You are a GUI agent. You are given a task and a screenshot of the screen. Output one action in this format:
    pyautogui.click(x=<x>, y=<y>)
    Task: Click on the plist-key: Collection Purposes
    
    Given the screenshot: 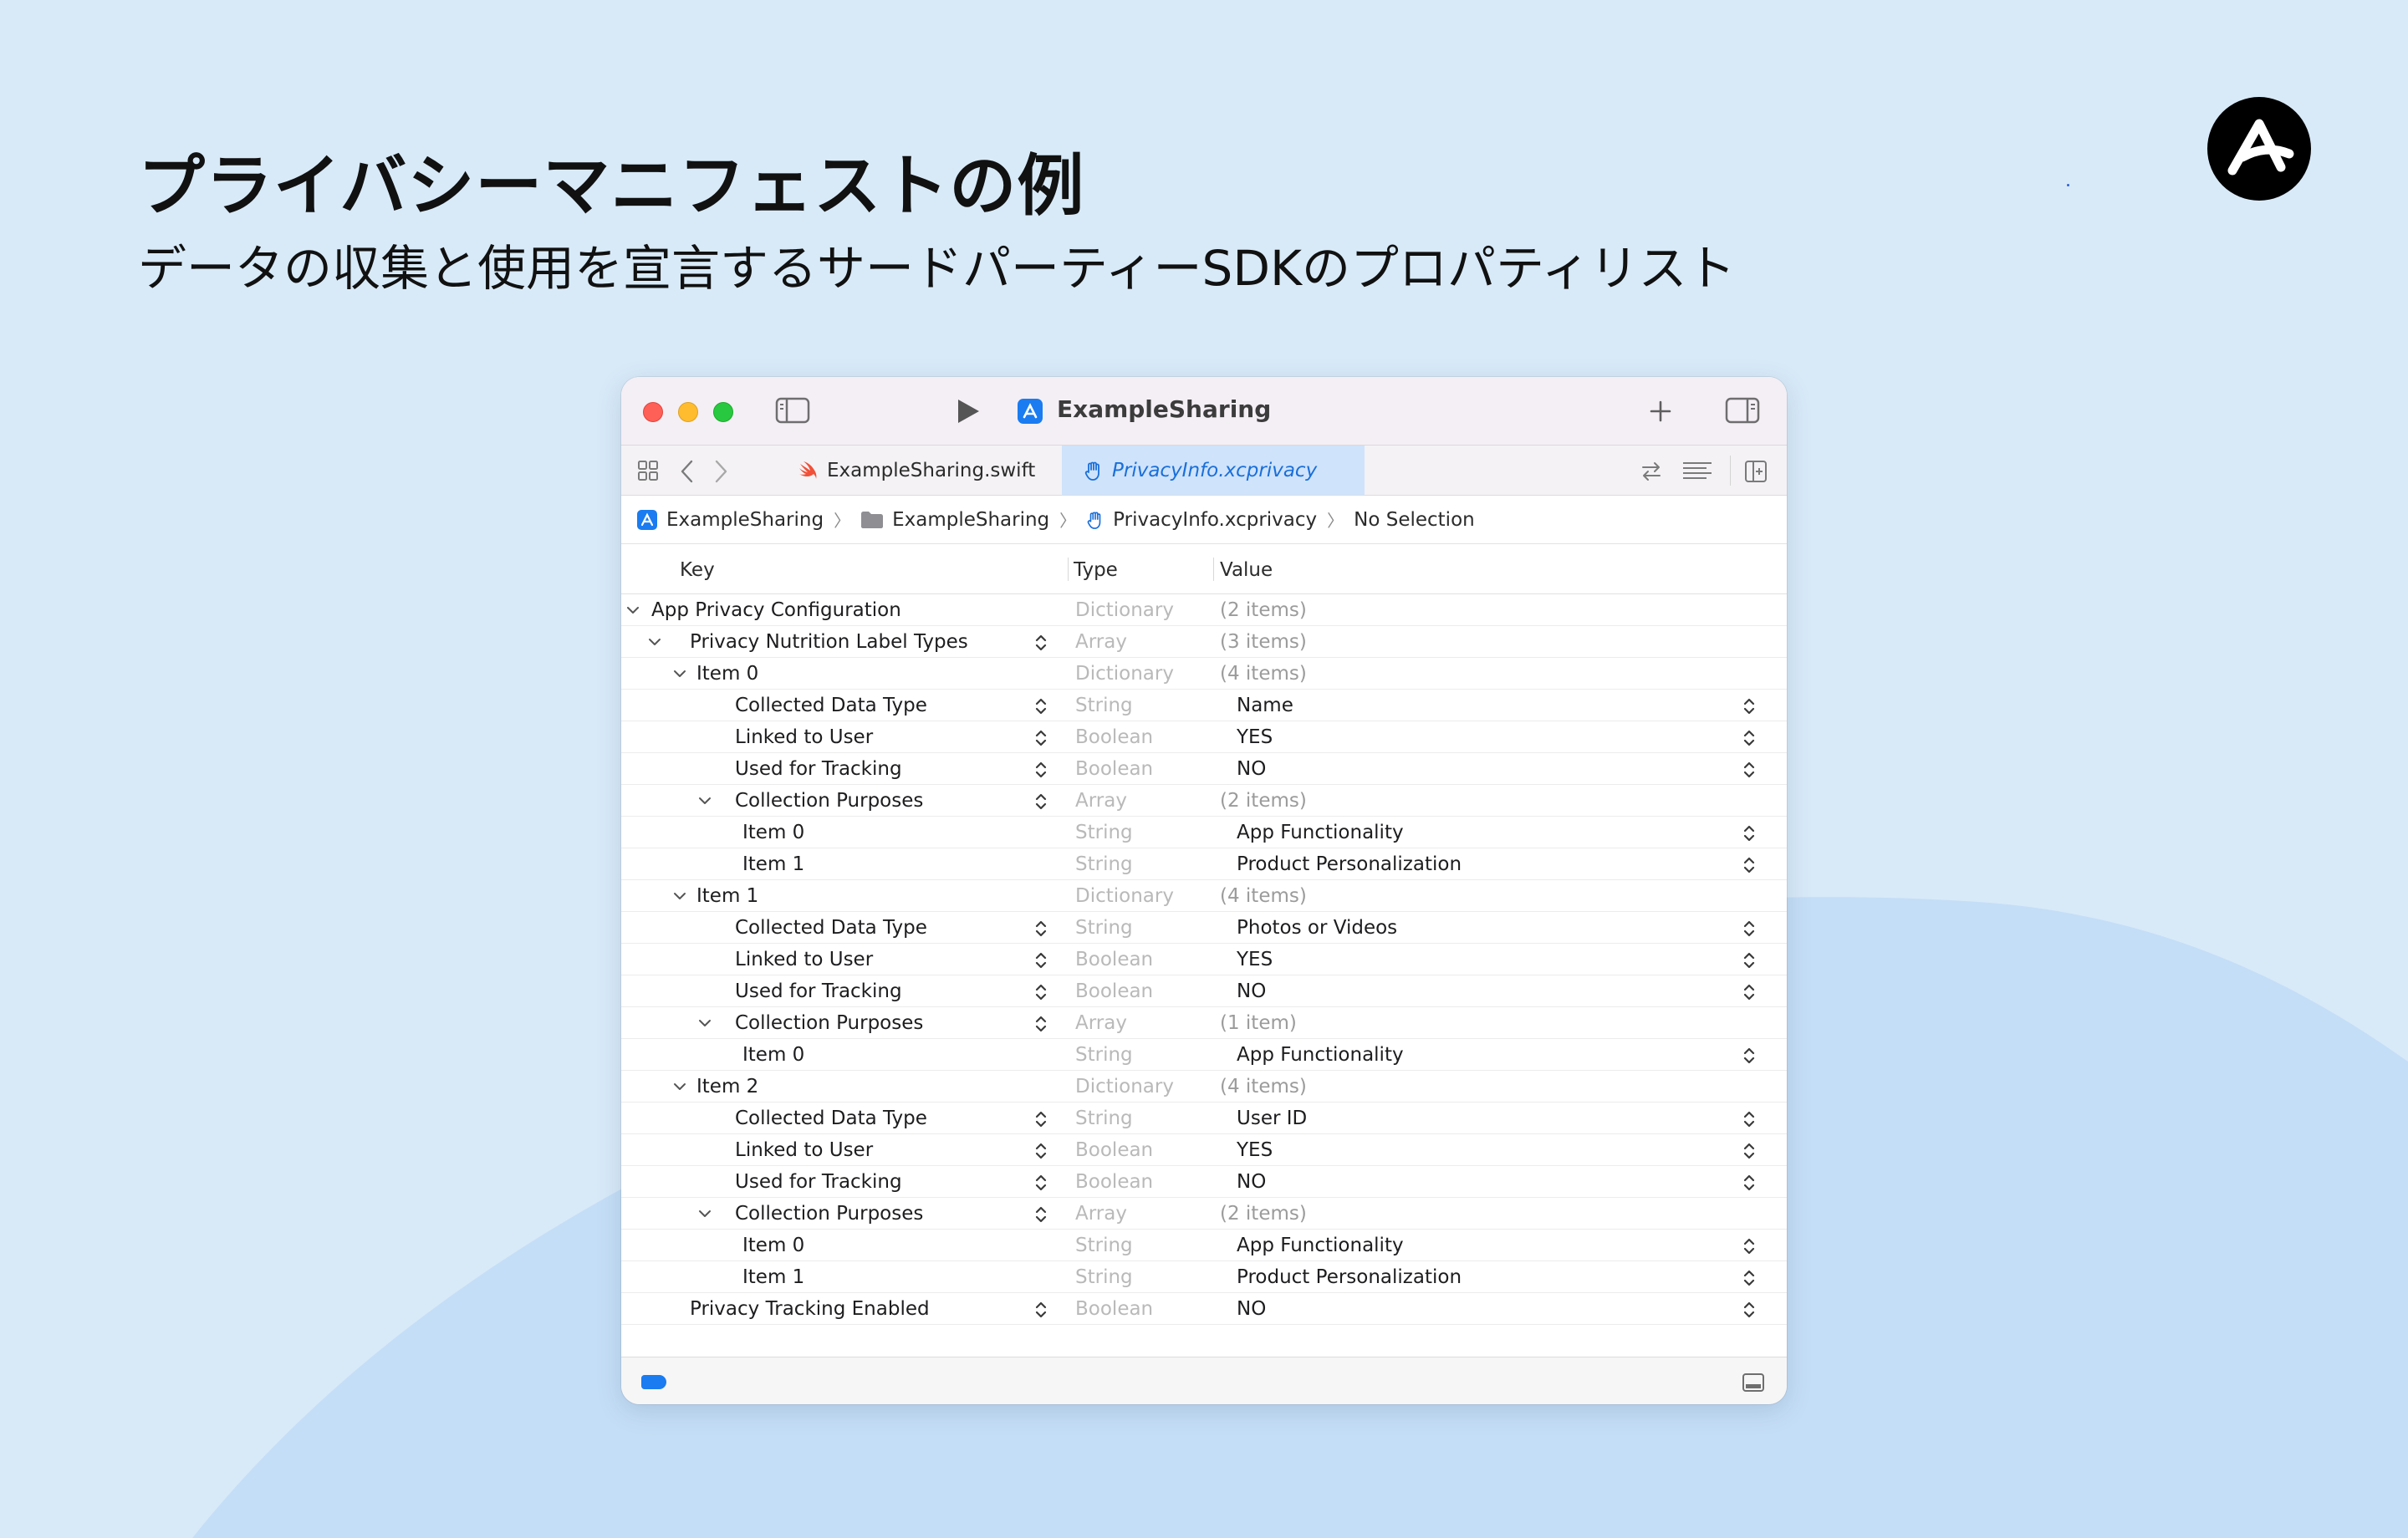 What is the action you would take?
    pyautogui.click(x=829, y=1214)
    